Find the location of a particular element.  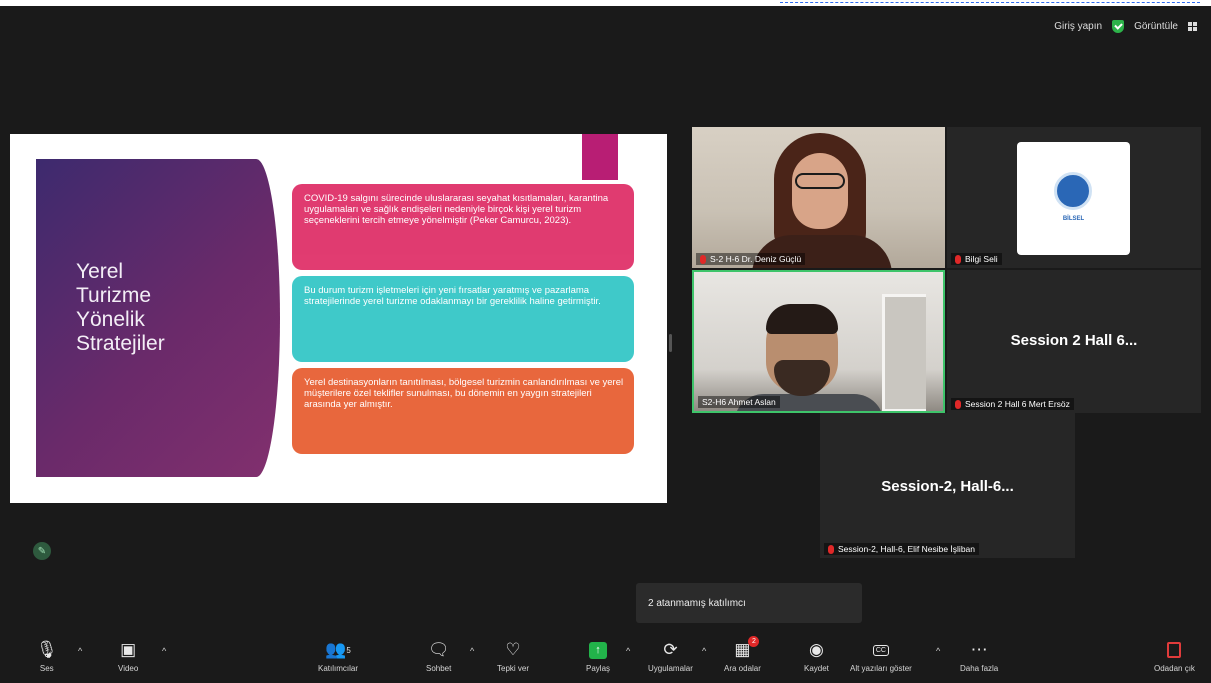

participant-name: Session-2, Hall-6, Elif Nesibe İşliban is located at coordinates (907, 549).